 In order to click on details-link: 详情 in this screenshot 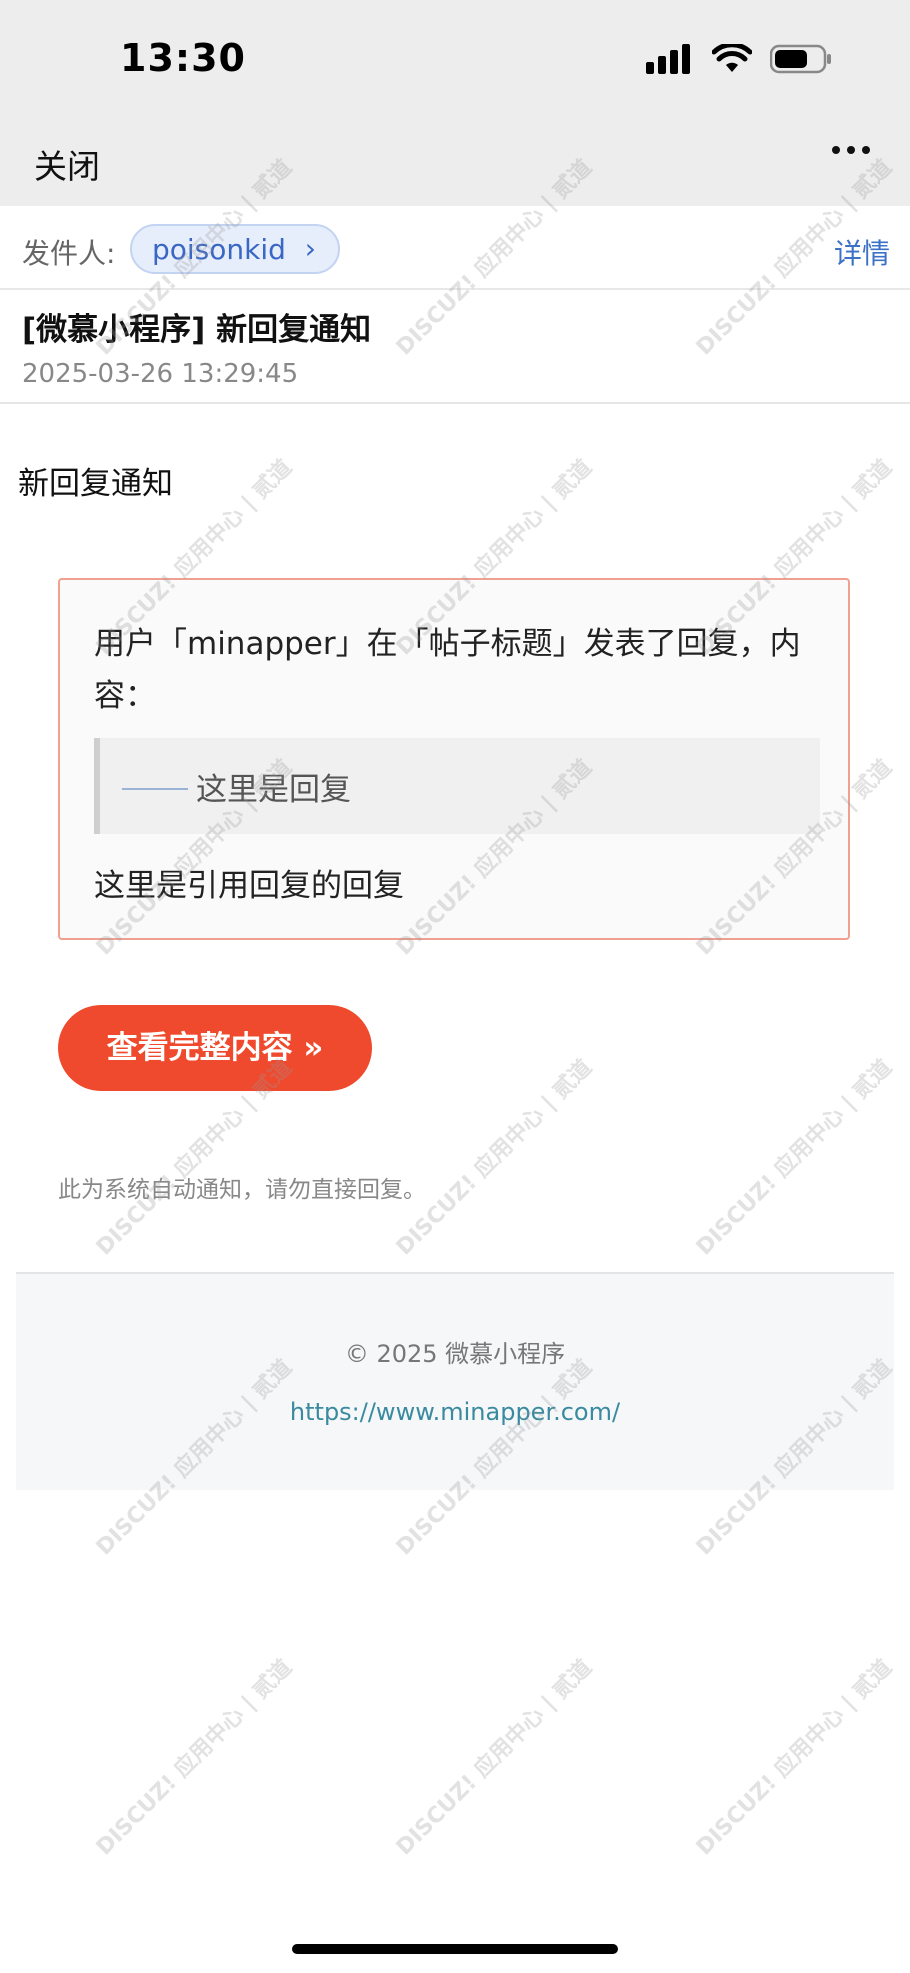, I will do `click(862, 252)`.